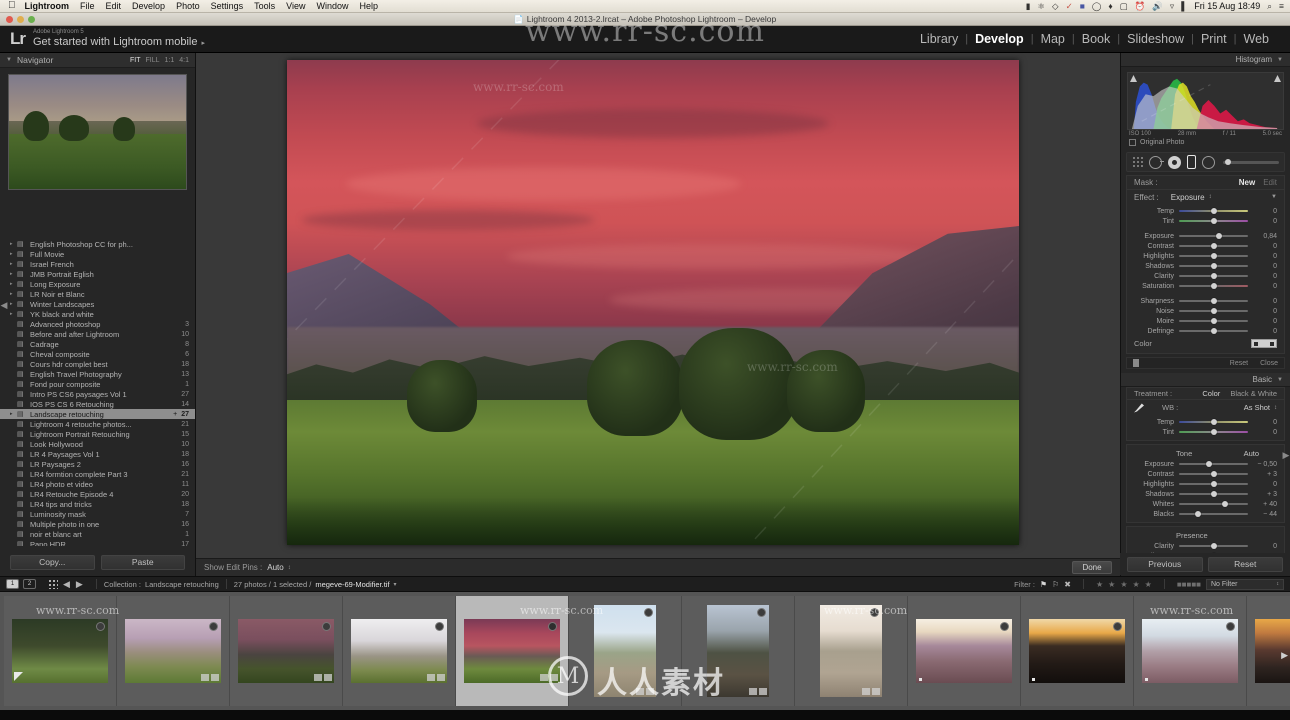 The width and height of the screenshot is (1290, 720). Describe the element at coordinates (1156, 162) in the screenshot. I see `spot-removal-icon` at that location.